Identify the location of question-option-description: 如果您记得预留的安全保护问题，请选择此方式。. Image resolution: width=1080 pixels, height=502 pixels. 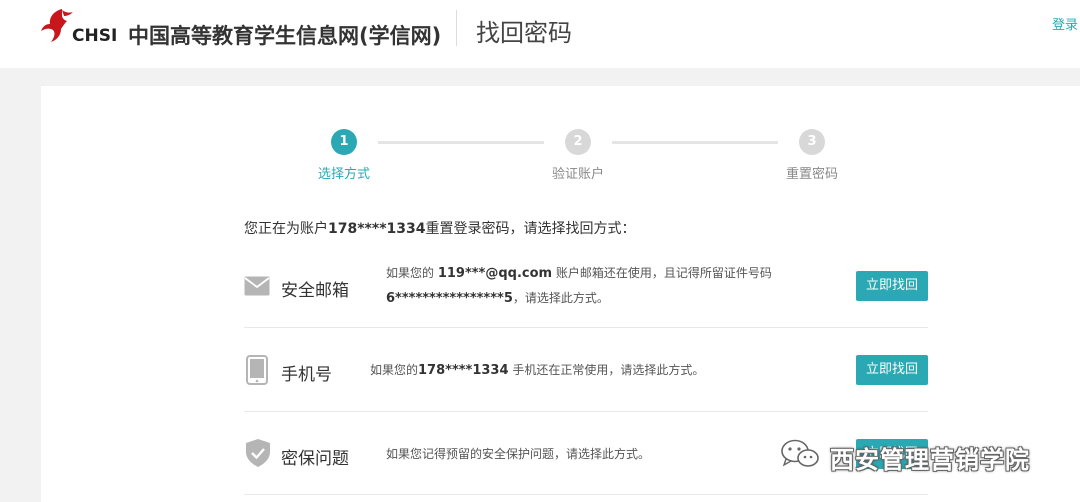
(518, 454).